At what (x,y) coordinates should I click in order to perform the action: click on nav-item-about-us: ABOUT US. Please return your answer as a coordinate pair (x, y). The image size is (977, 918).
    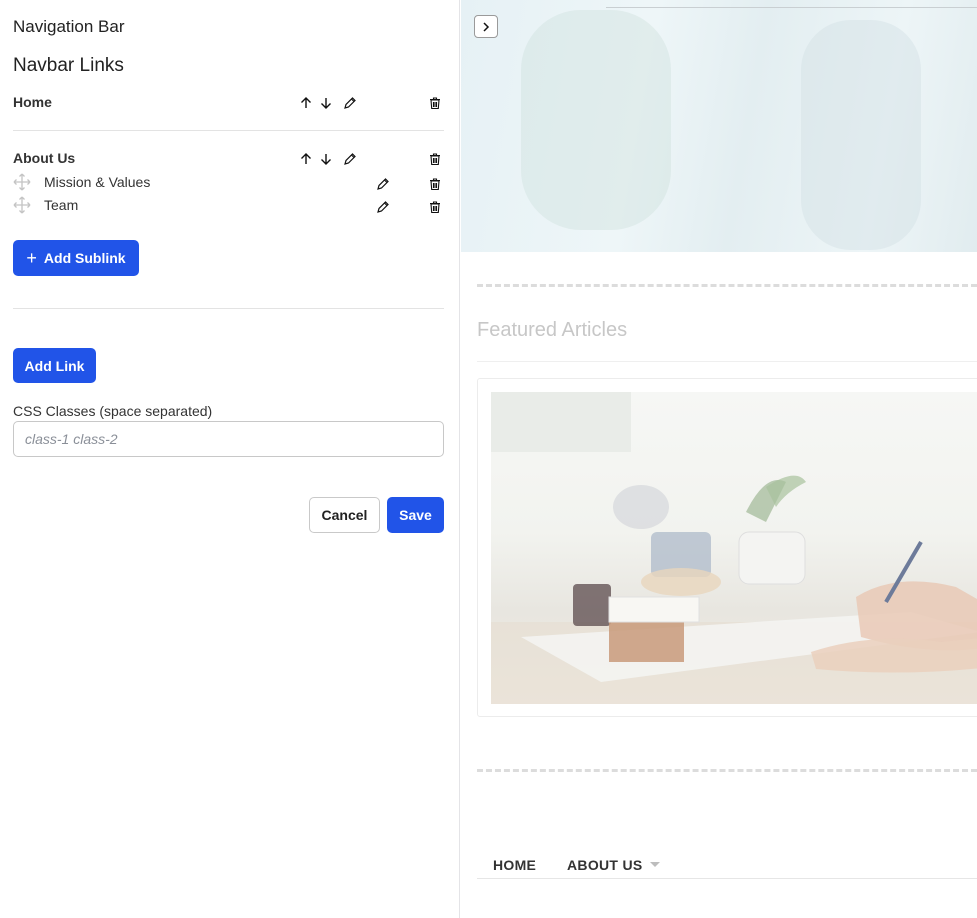
    Looking at the image, I should click on (605, 865).